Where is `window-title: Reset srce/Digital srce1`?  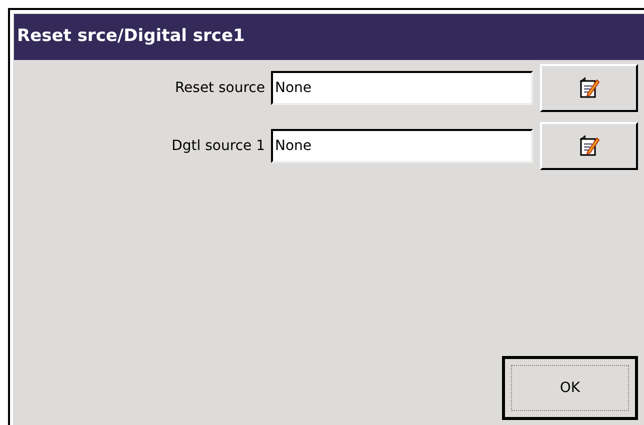
window-title: Reset srce/Digital srce1 is located at coordinates (329, 37).